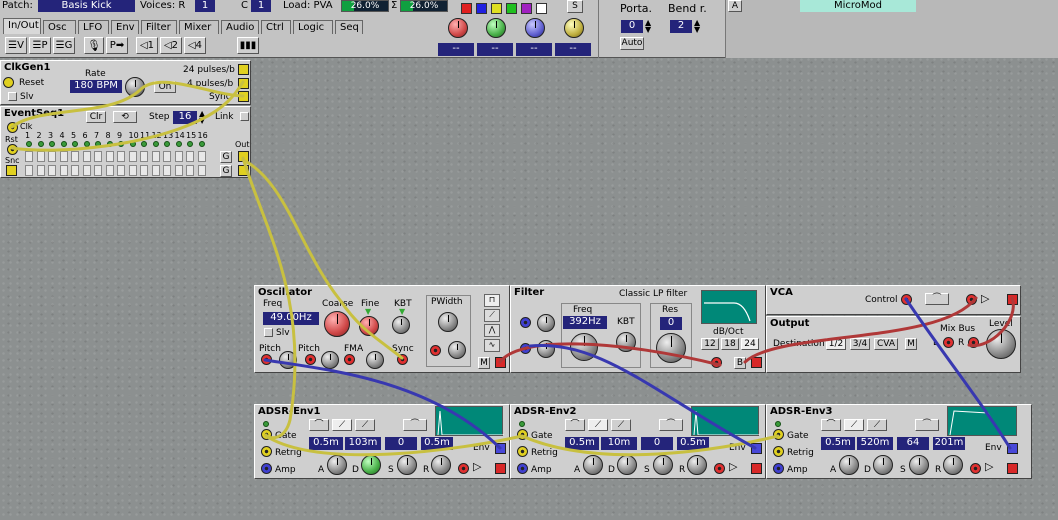  Describe the element at coordinates (496, 28) in the screenshot. I see `morph-knob-green` at that location.